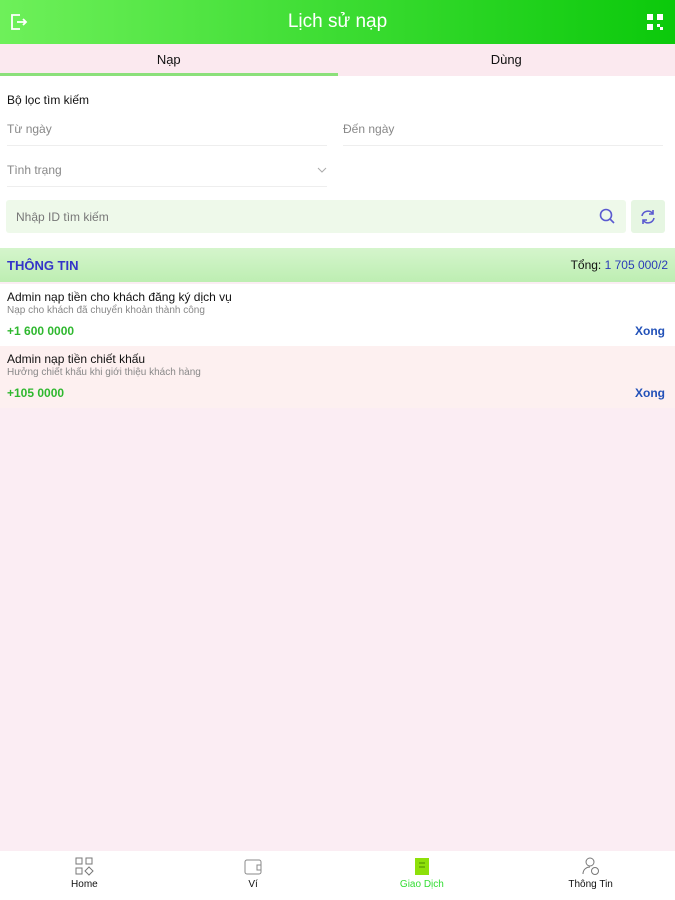  I want to click on chevron-down-icon, so click(322, 170).